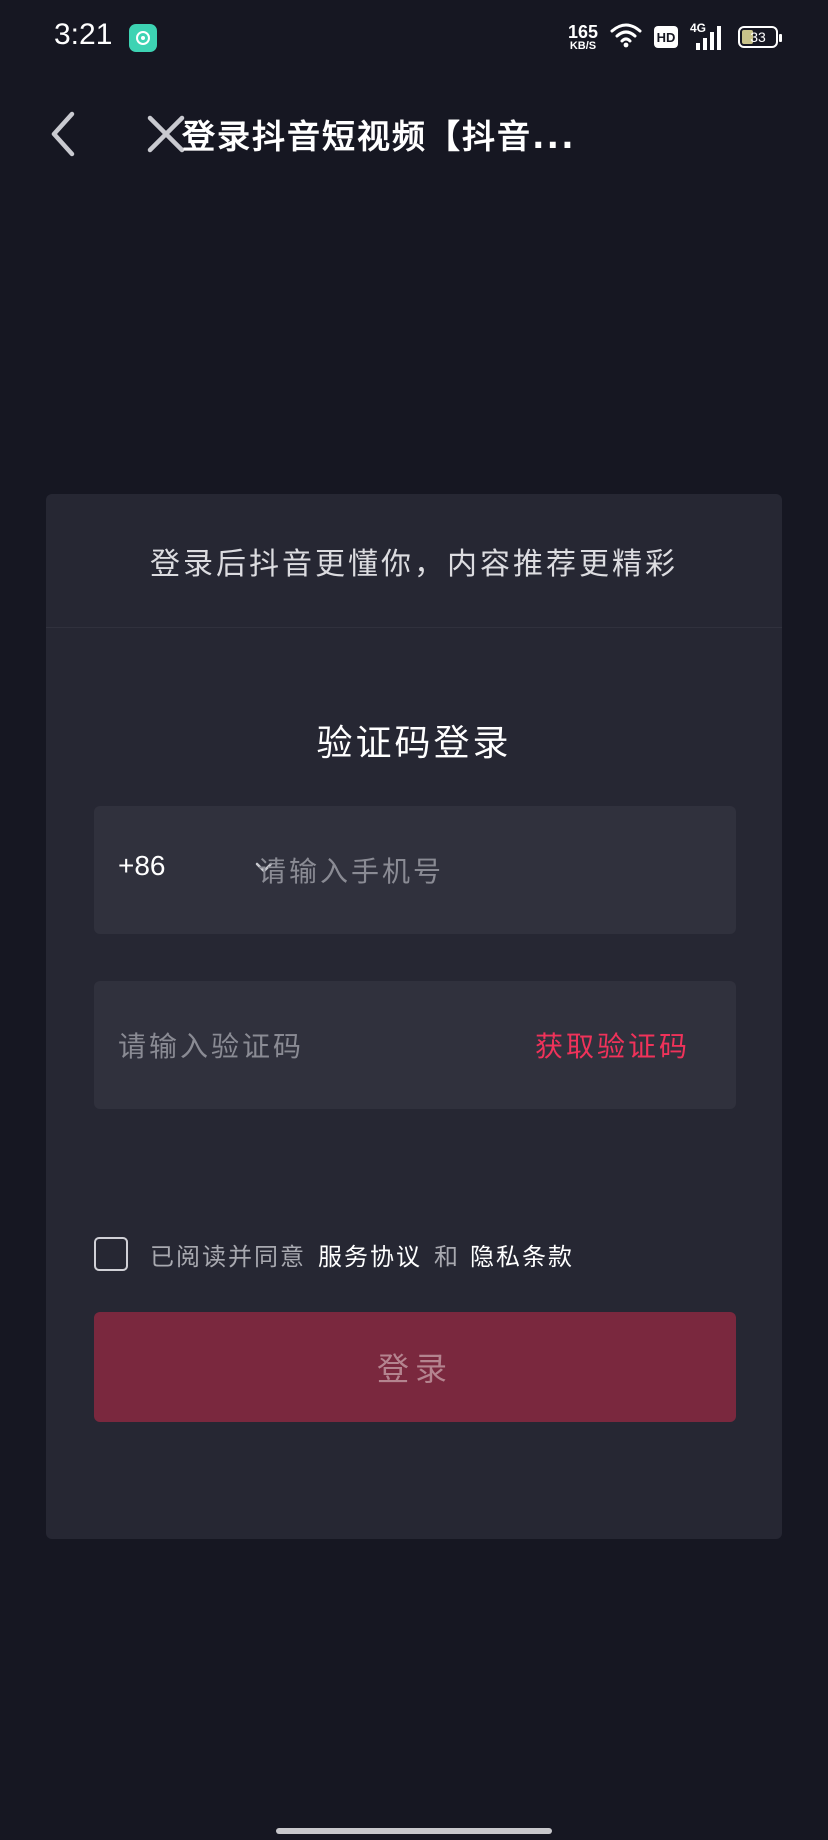 This screenshot has width=828, height=1840. I want to click on back-button, so click(63, 134).